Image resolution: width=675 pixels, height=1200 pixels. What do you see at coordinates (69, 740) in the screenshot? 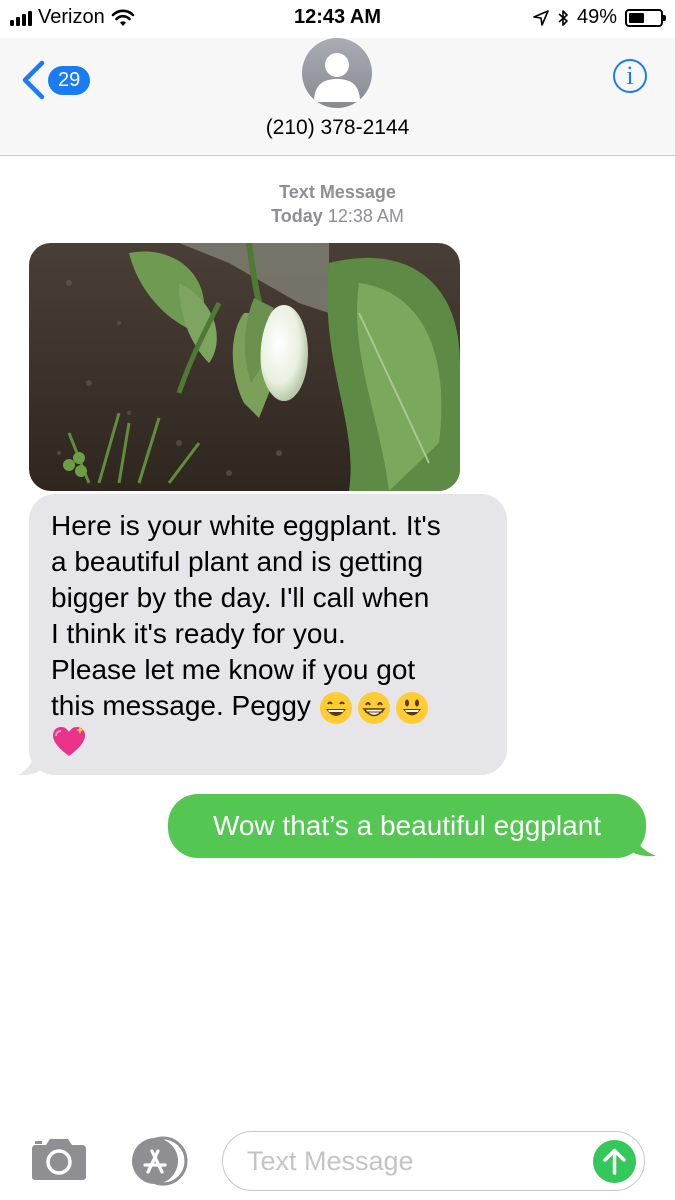
I see `sparkling-heart-emoji-icon` at bounding box center [69, 740].